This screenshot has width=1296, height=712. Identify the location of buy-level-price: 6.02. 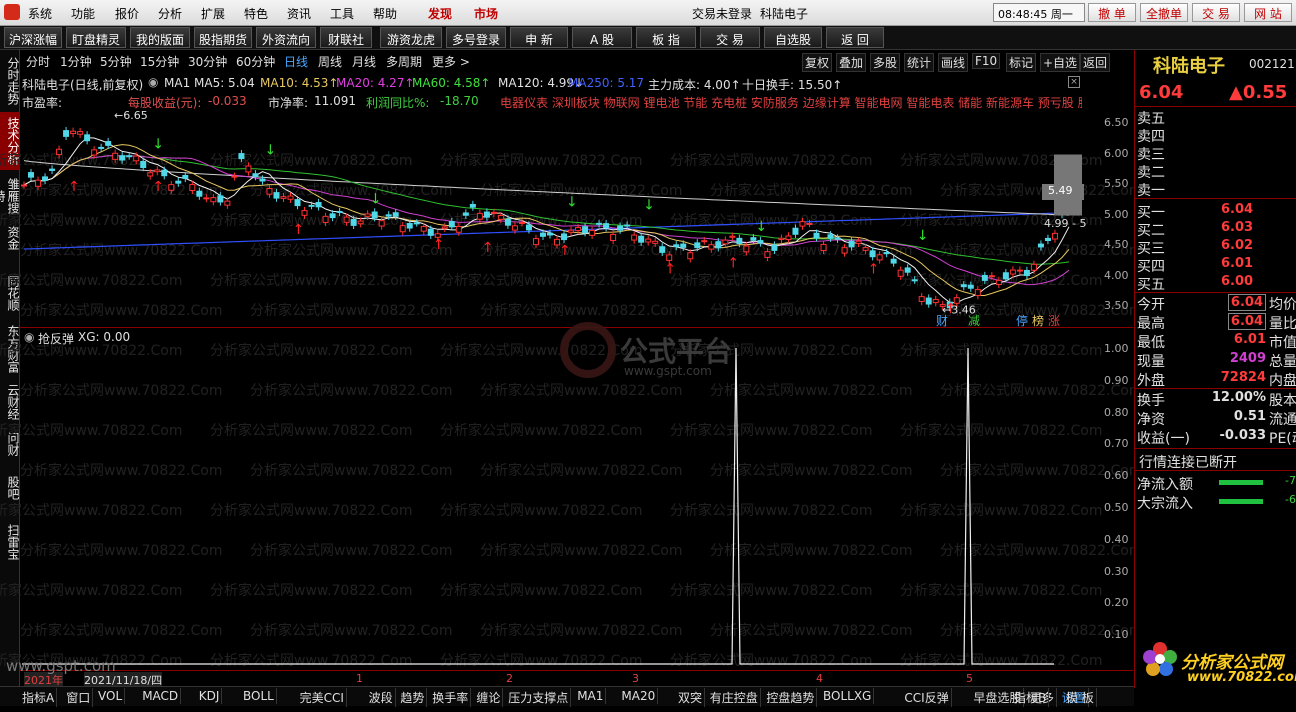
(1237, 245).